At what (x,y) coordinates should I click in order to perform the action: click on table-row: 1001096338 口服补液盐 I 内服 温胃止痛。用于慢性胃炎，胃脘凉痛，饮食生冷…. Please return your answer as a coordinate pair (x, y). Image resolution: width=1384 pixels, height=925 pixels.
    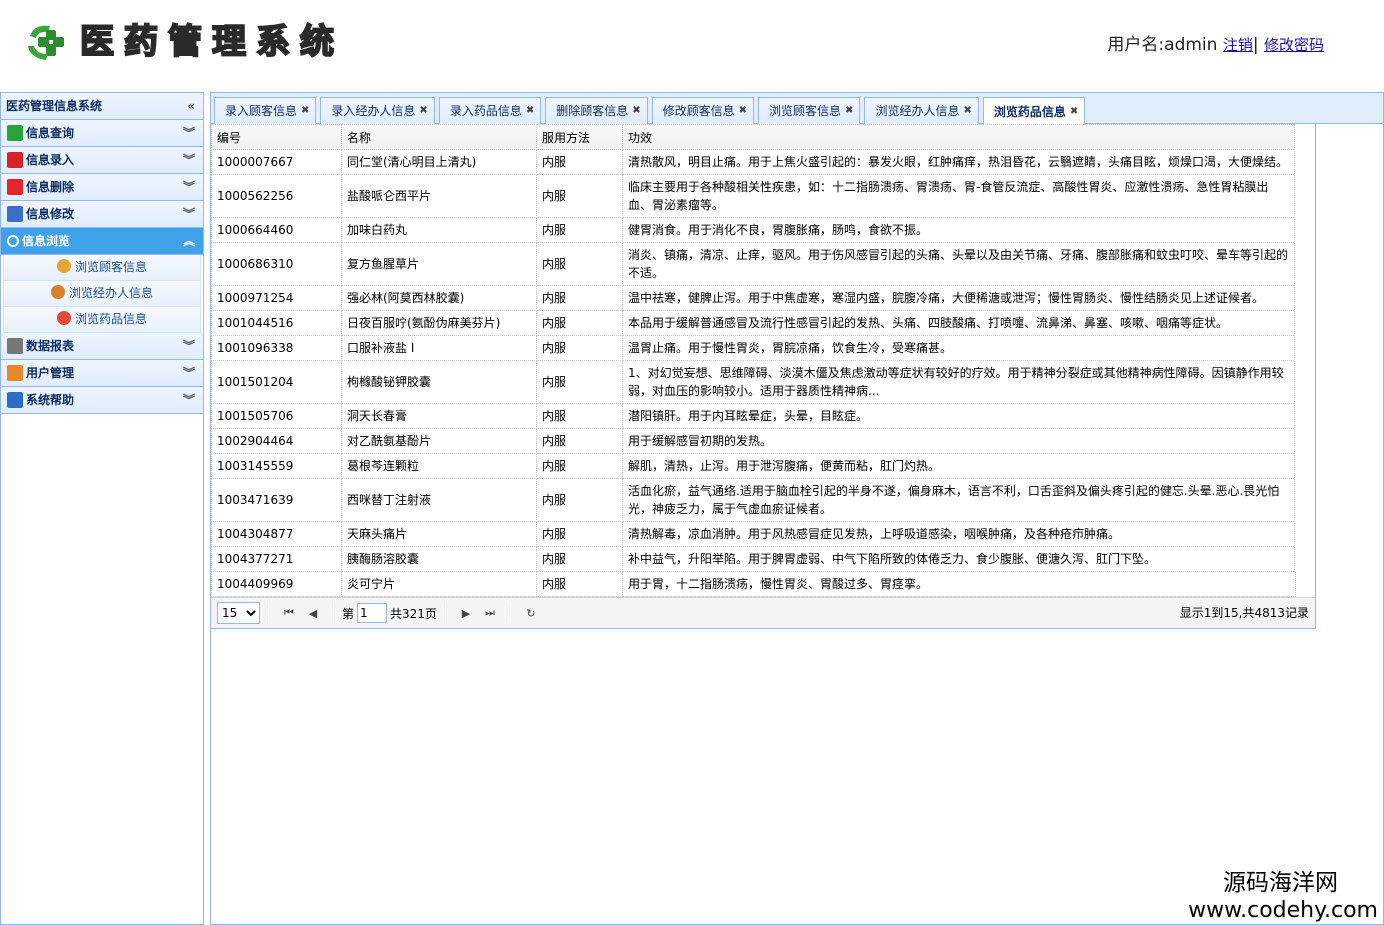
    Looking at the image, I should click on (753, 348).